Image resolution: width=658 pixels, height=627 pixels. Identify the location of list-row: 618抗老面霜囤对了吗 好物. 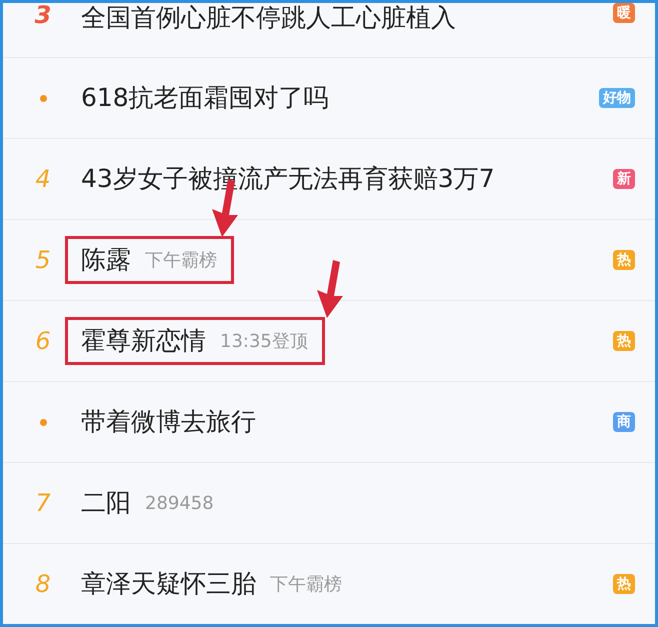
(329, 98).